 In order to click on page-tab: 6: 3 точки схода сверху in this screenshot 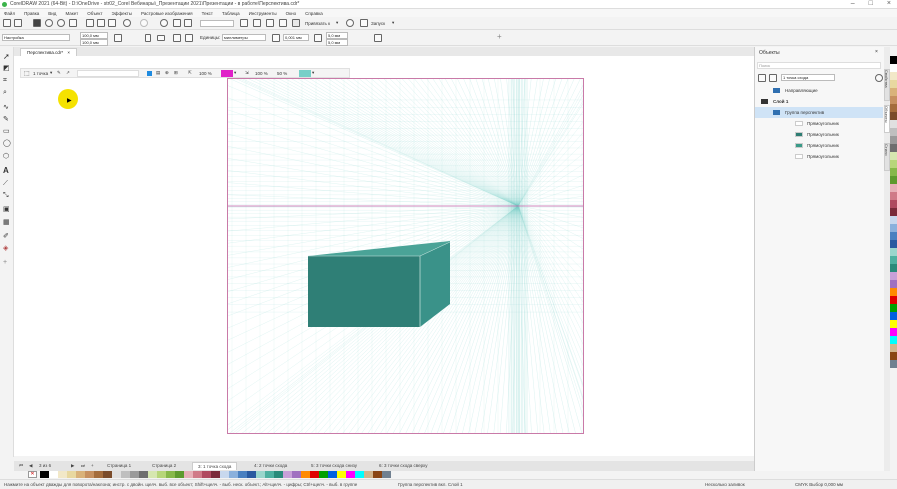, I will do `click(403, 466)`.